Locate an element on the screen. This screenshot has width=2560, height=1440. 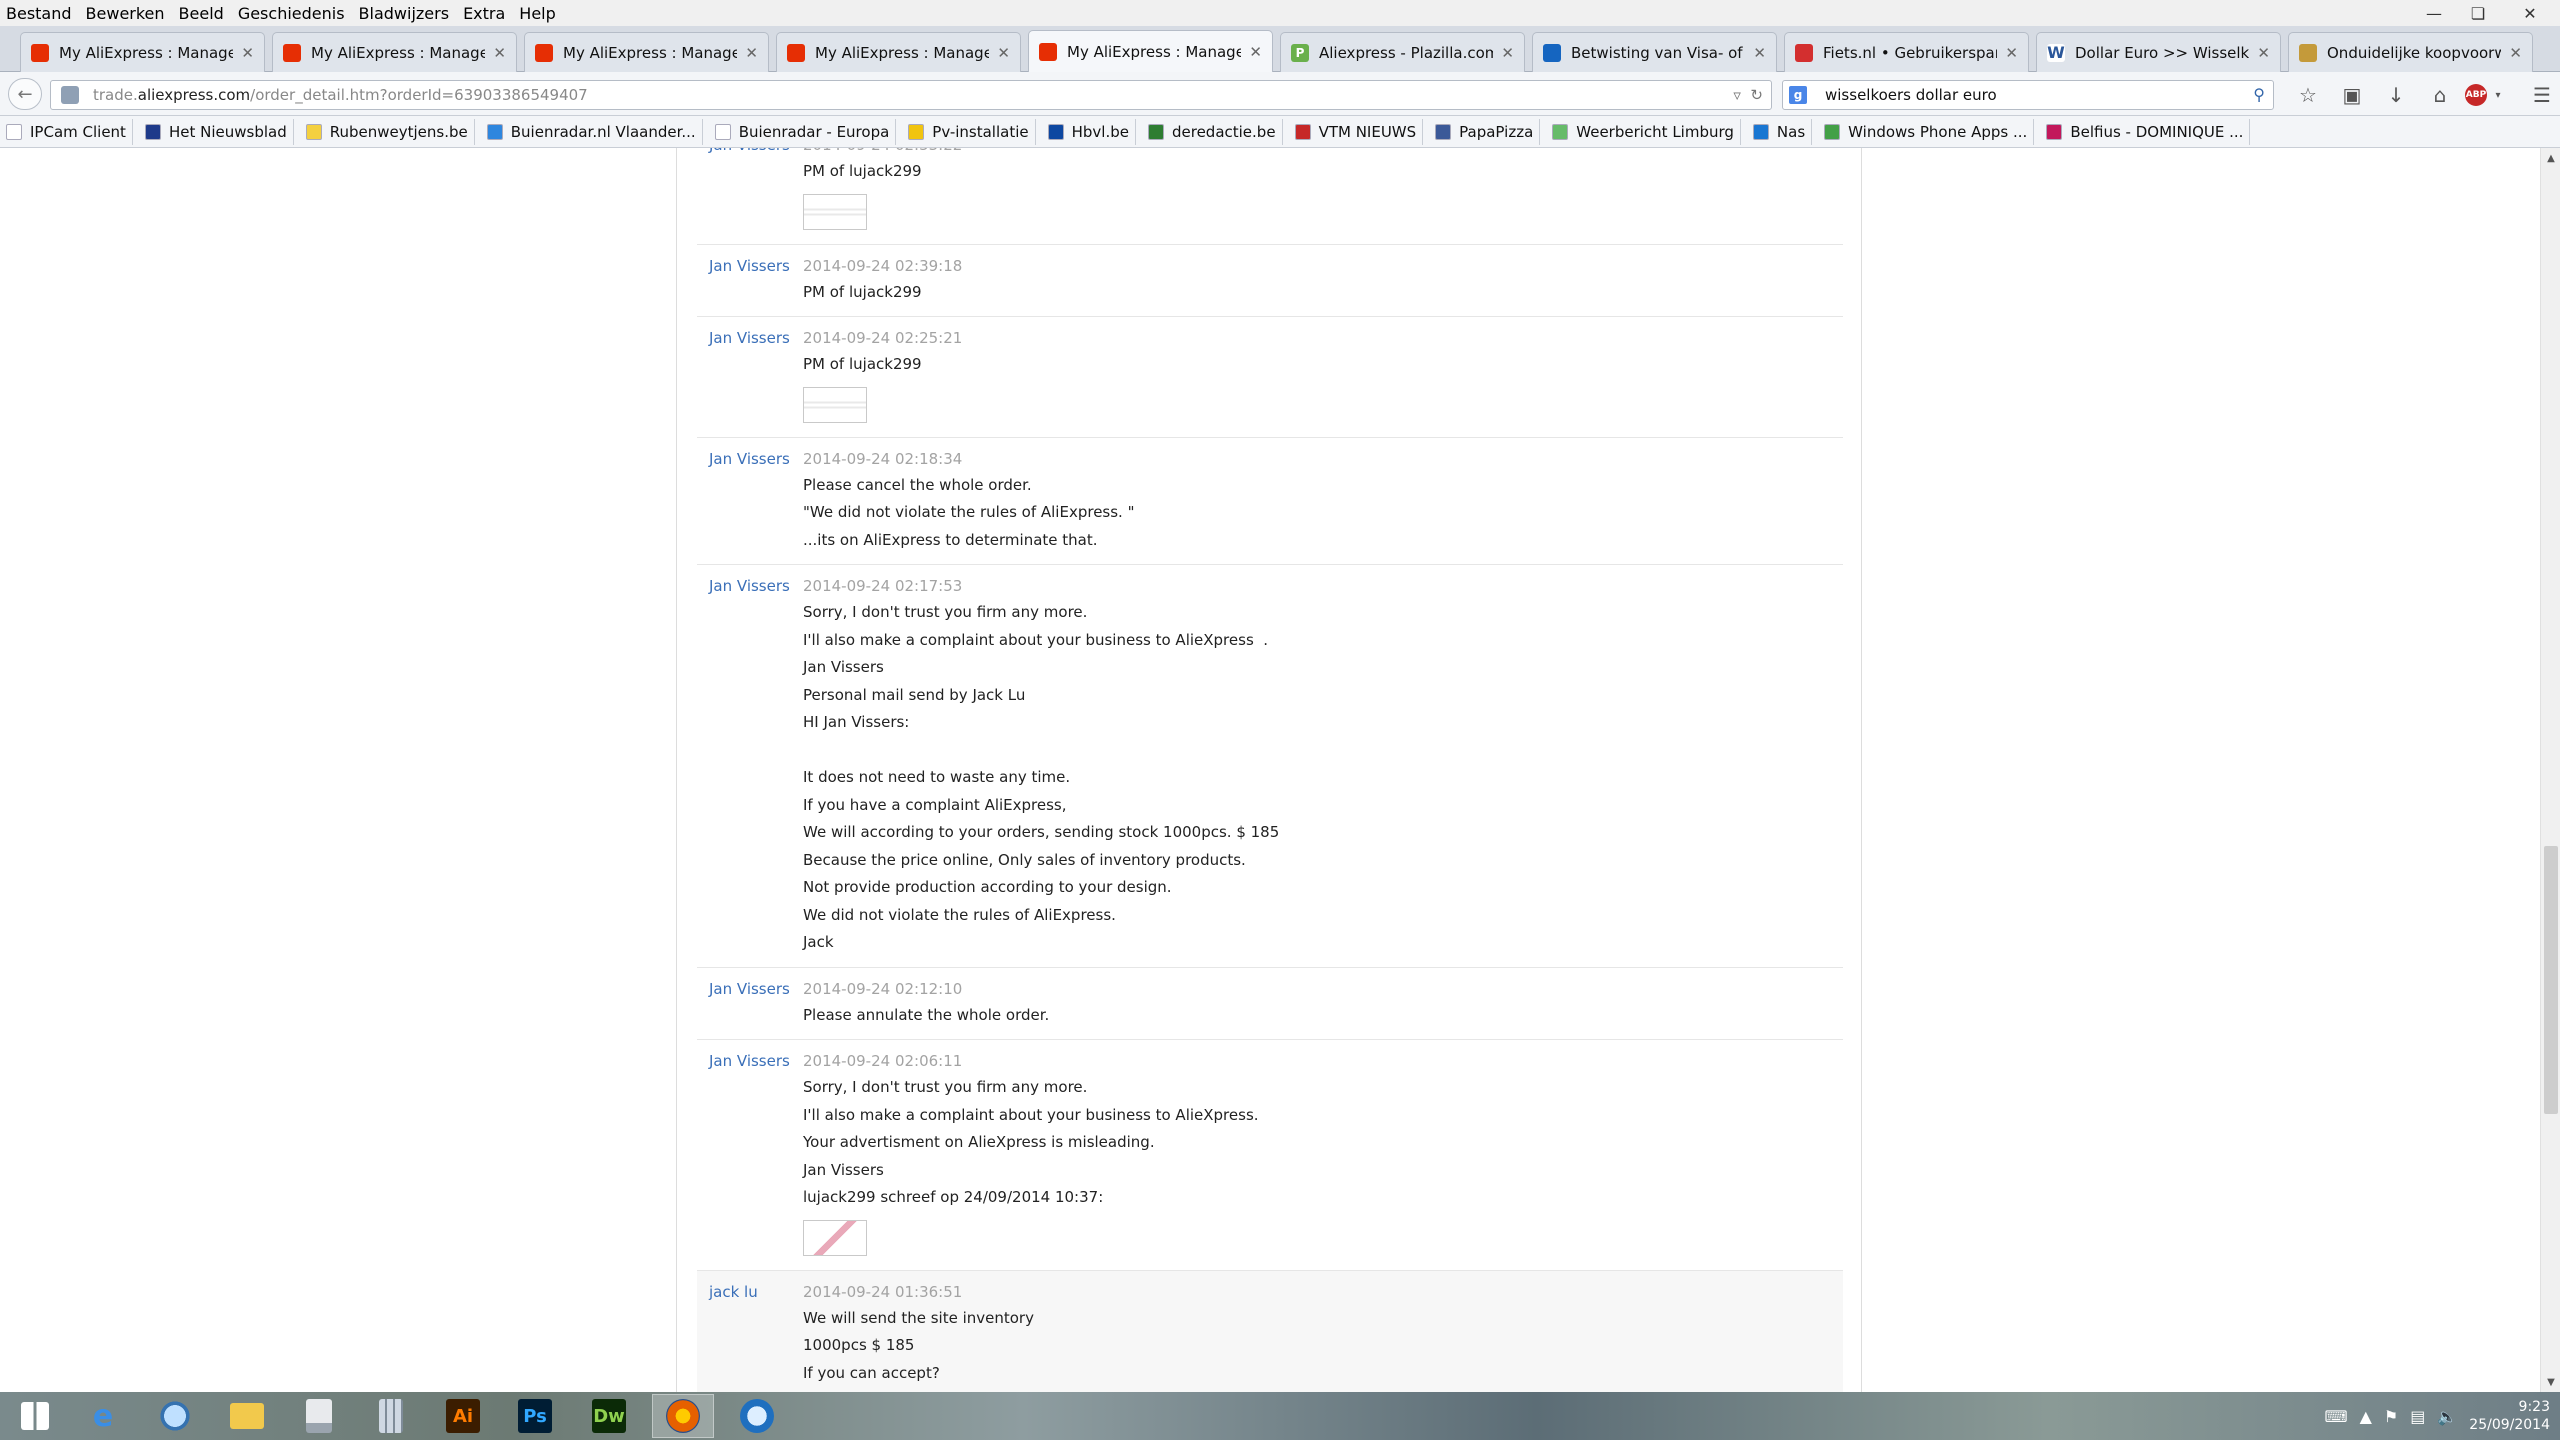
dreamweaver-taskbar-button: Dw is located at coordinates (609, 1416).